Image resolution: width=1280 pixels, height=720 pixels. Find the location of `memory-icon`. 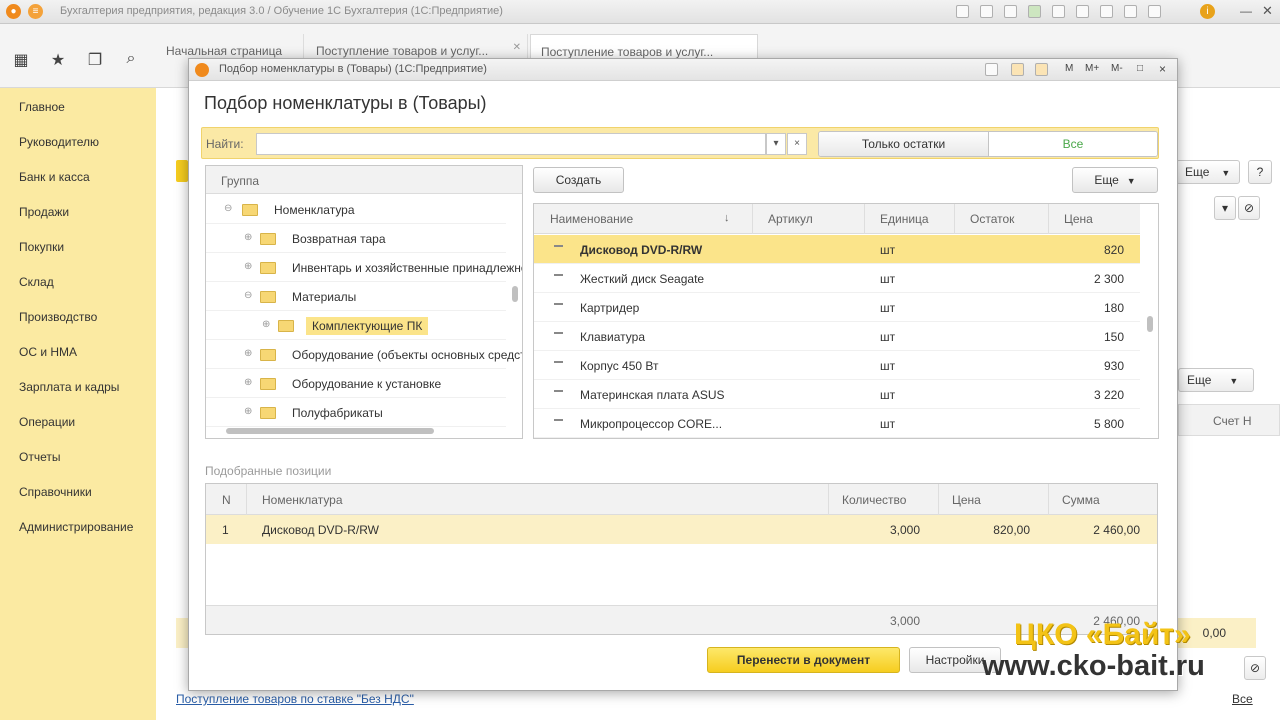

memory-icon is located at coordinates (1106, 11).